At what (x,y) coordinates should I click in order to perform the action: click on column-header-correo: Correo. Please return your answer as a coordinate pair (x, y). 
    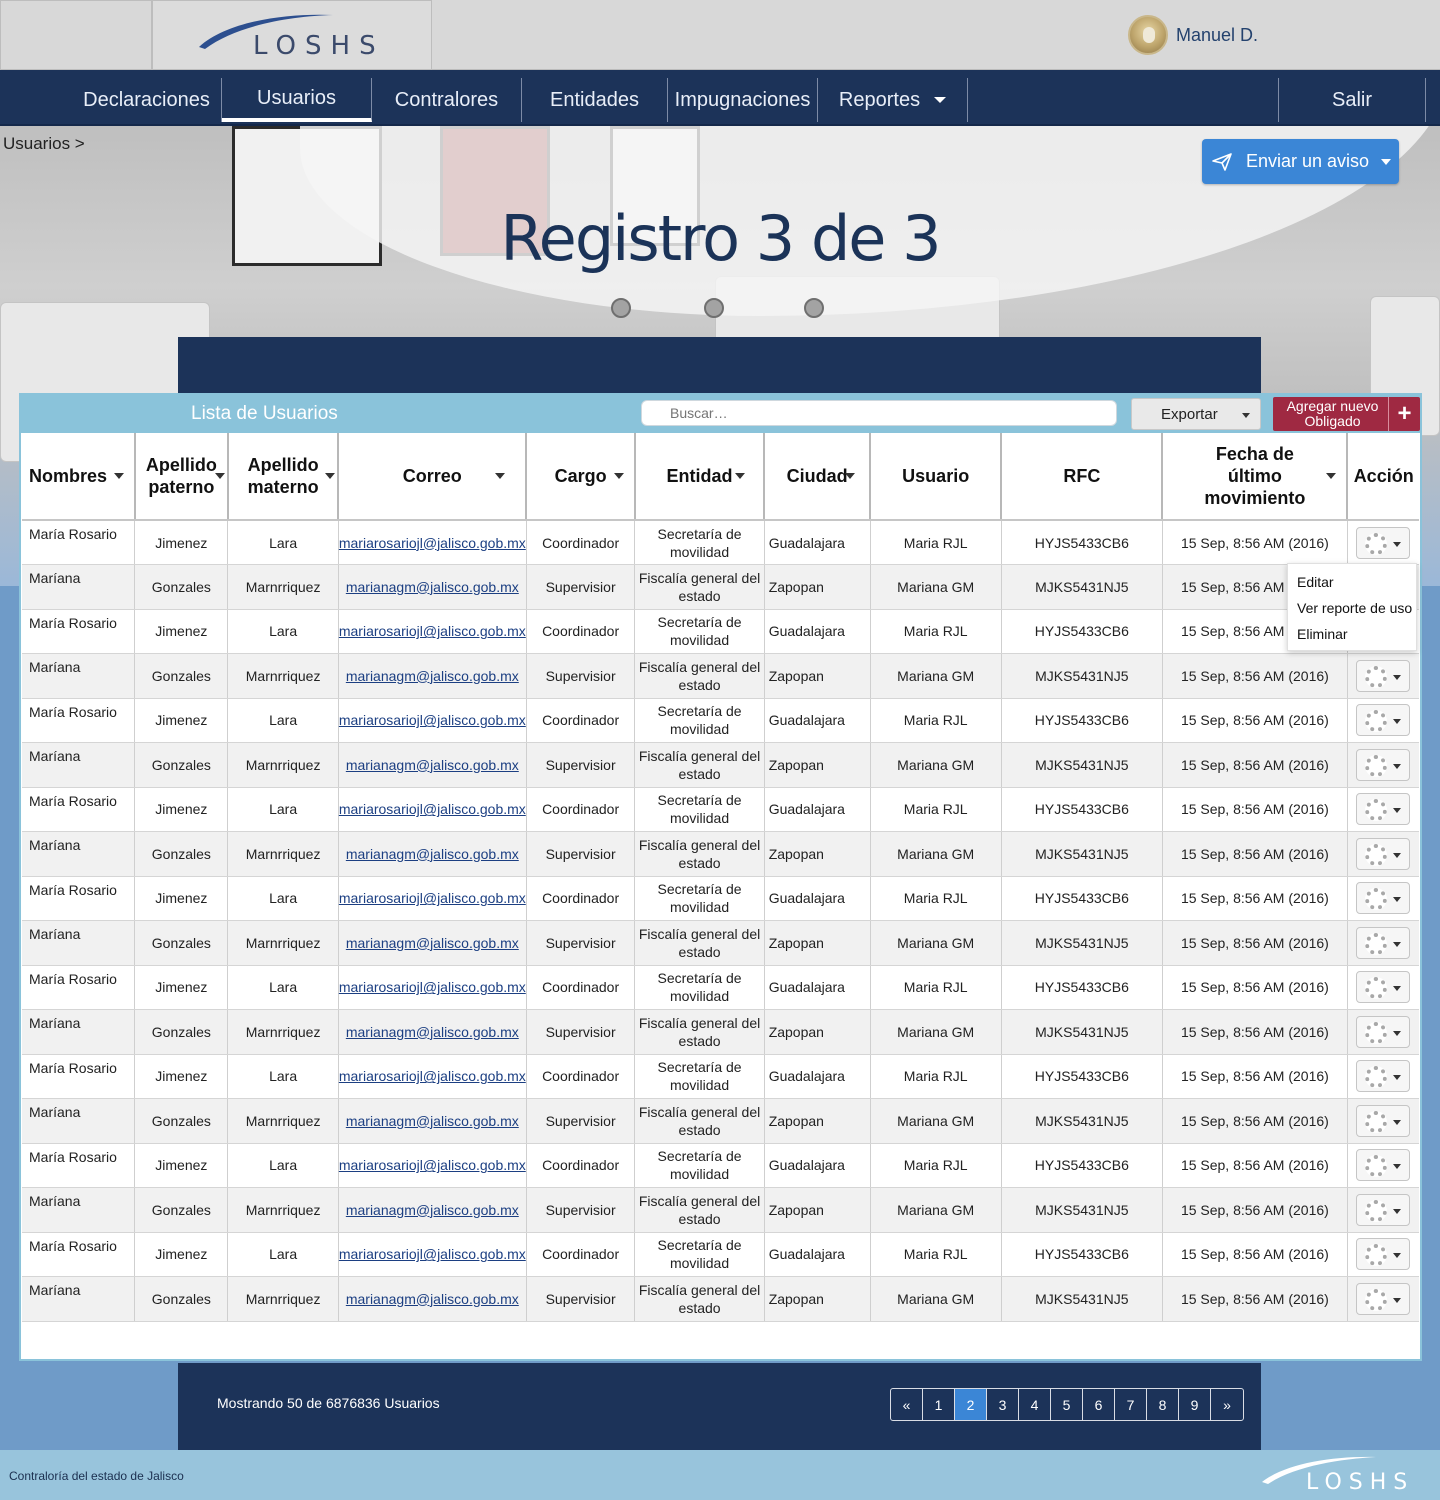
    Looking at the image, I should click on (433, 477).